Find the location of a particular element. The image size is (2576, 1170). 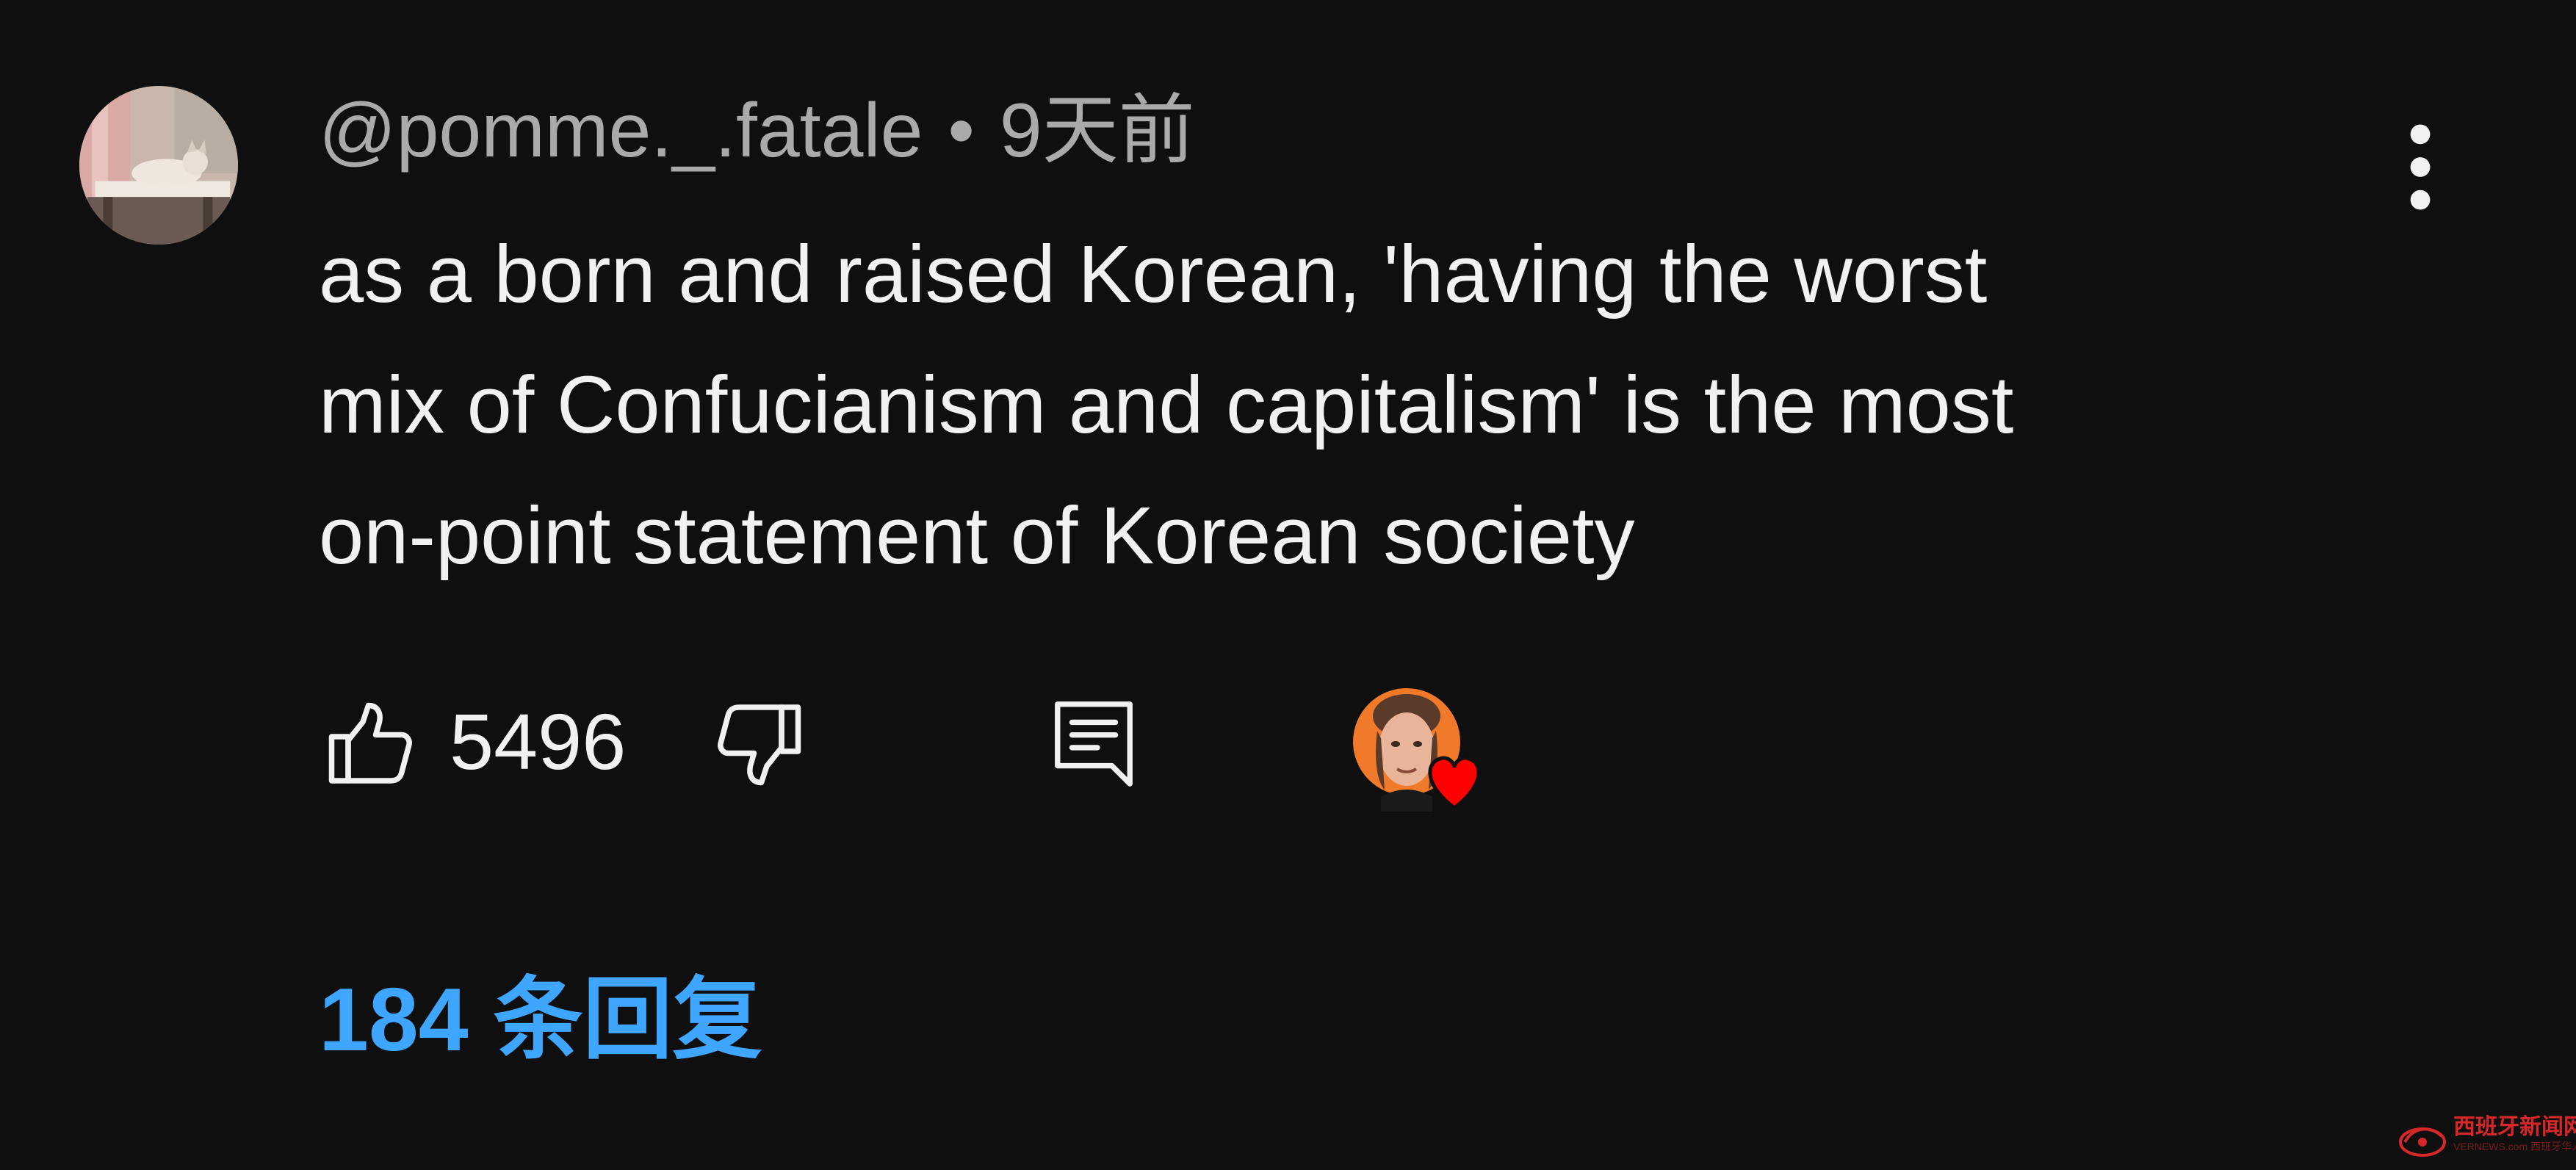

author-handle: @pomme._.fatale is located at coordinates (621, 130).